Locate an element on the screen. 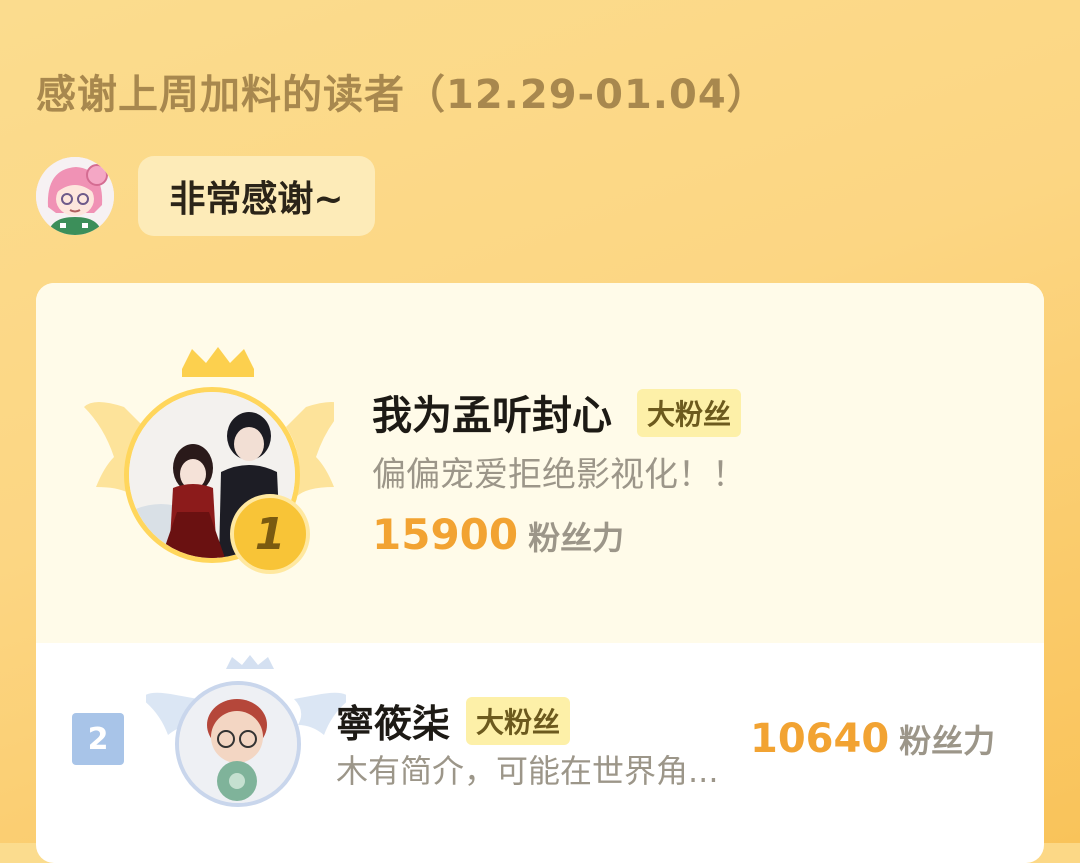 This screenshot has height=863, width=1080. rank-2-badge: 2 is located at coordinates (98, 739).